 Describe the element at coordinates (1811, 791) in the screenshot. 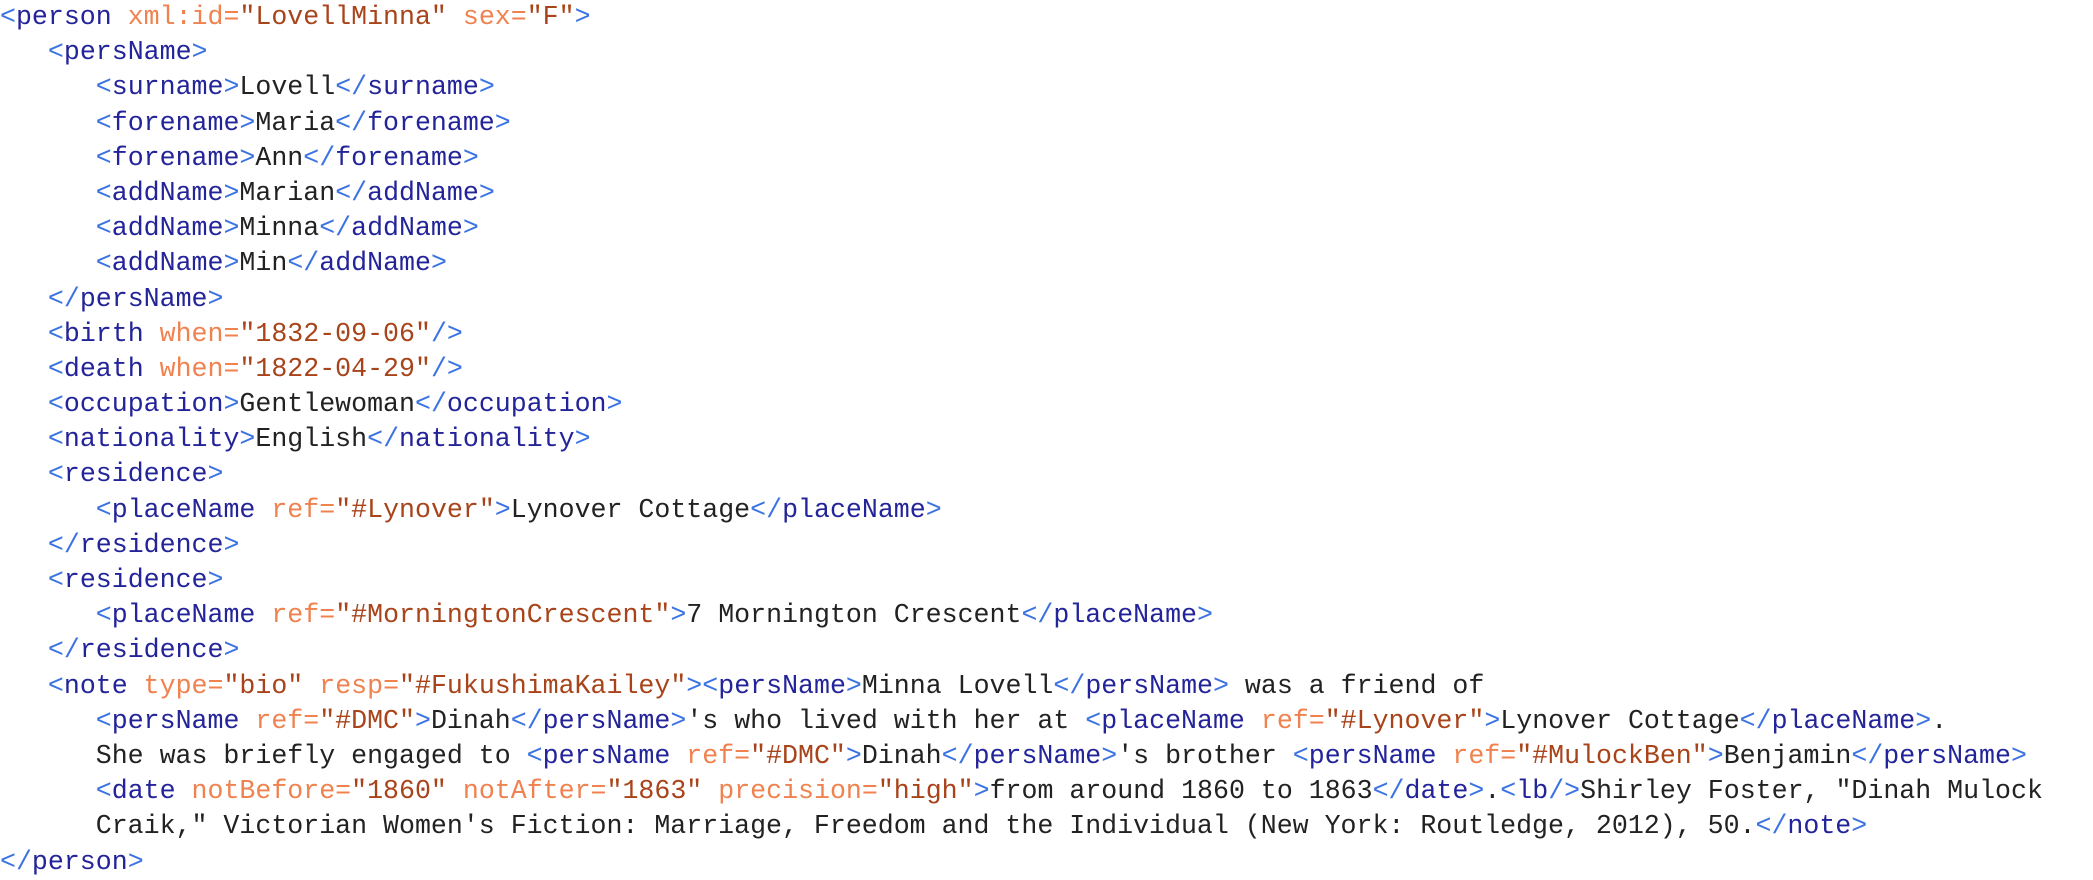

I see `xml-text-content: Shirley Foster, "Dinah Mulock` at that location.